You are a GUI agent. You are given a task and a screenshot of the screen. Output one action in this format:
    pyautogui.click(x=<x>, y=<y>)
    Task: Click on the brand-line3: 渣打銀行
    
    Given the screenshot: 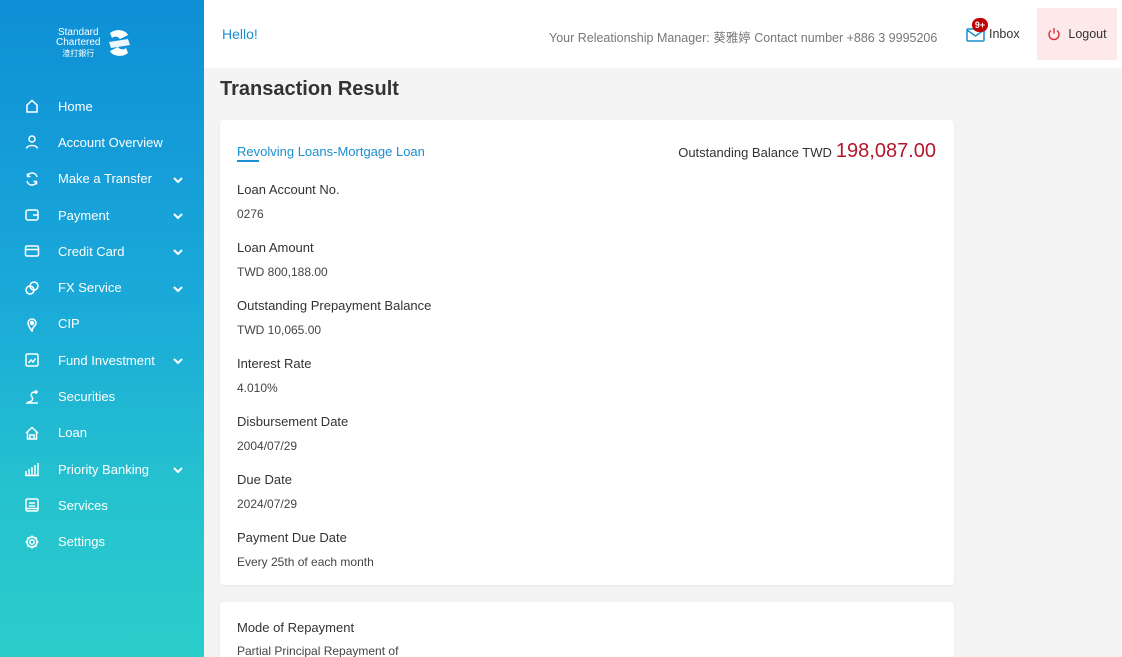 What is the action you would take?
    pyautogui.click(x=78, y=53)
    